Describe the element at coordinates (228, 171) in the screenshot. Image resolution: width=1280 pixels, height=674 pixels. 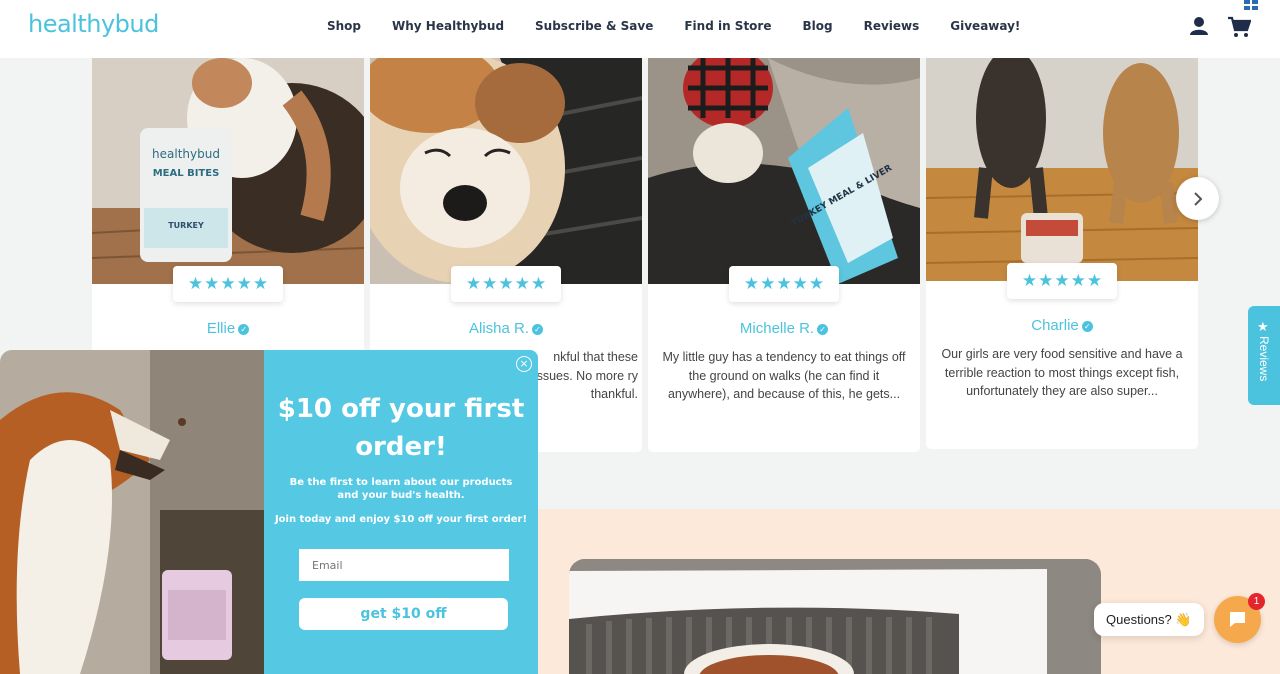
I see `review-photo: healthybud MEAL BITES TURKEY` at that location.